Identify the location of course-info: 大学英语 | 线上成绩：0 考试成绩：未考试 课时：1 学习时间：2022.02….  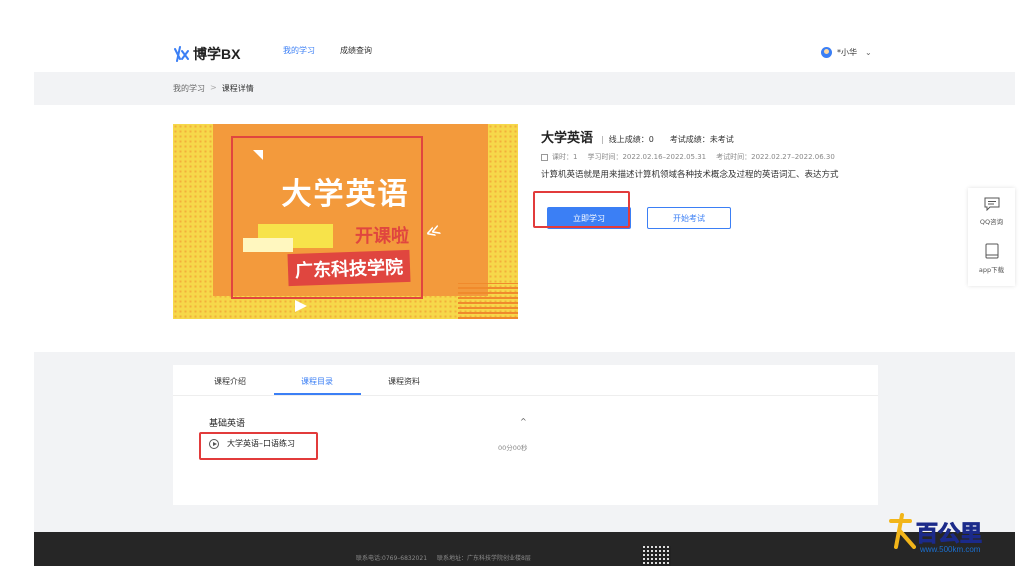
(731, 178).